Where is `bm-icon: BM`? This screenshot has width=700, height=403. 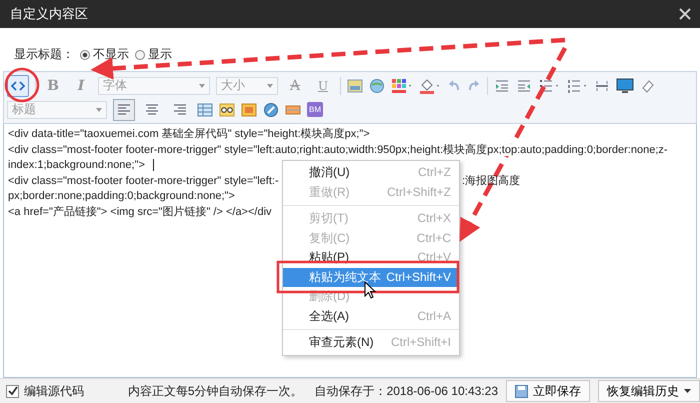 bm-icon: BM is located at coordinates (315, 109).